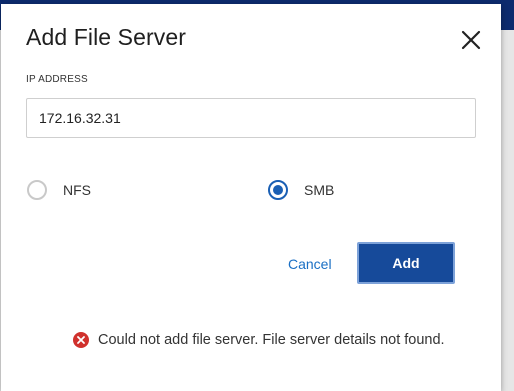  What do you see at coordinates (81, 340) in the screenshot?
I see `error-circle-icon` at bounding box center [81, 340].